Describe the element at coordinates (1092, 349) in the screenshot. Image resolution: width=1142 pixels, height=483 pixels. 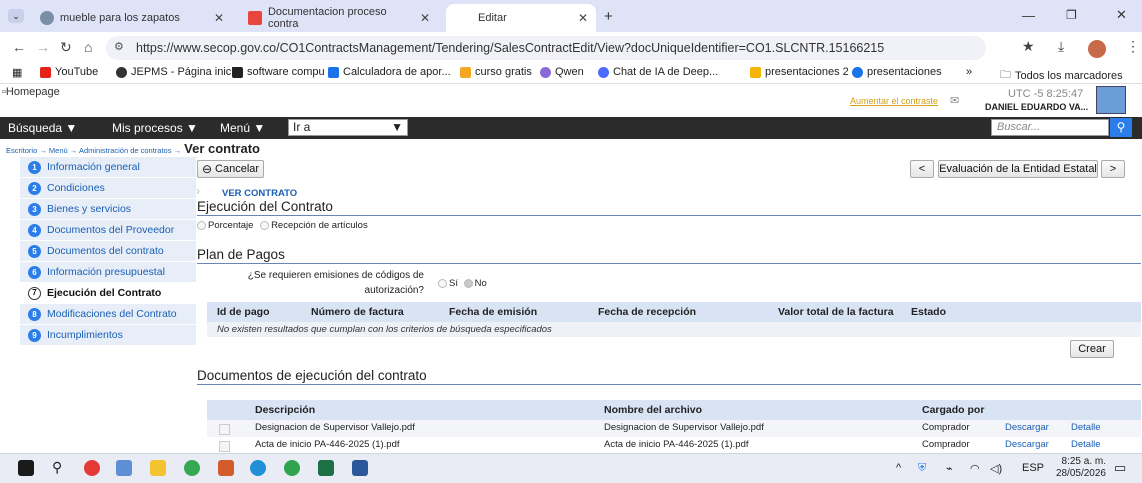
I see `crear-button: Crear` at that location.